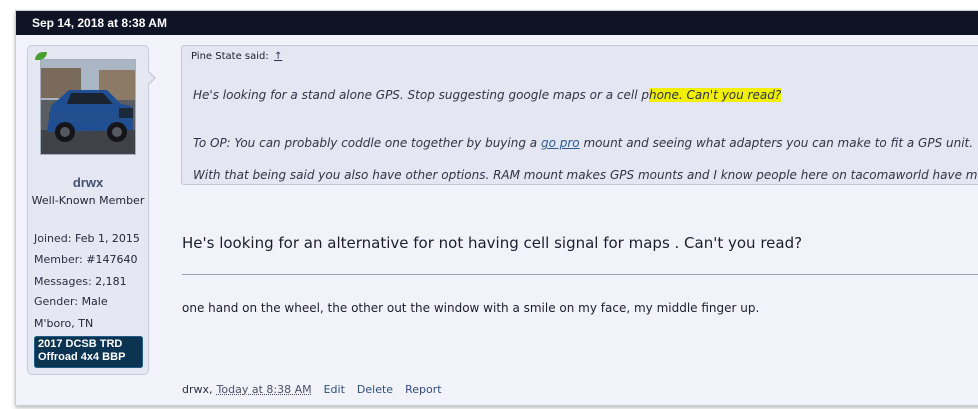 This screenshot has height=409, width=978. What do you see at coordinates (278, 56) in the screenshot?
I see `jump-to-quote-icon: ↑` at bounding box center [278, 56].